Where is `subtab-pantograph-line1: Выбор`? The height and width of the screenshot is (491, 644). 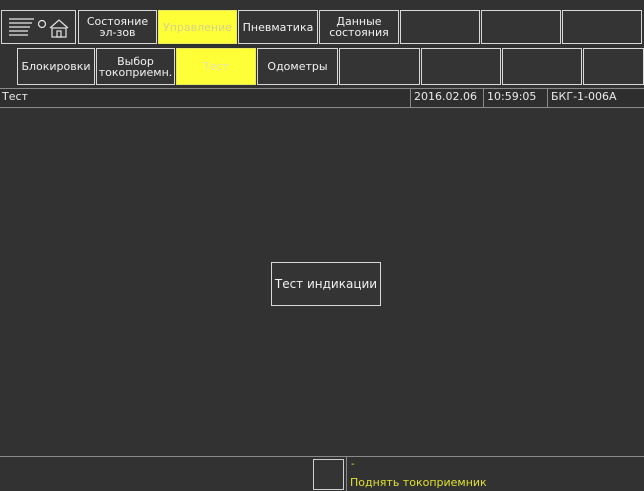
subtab-pantograph-line1: Выбор is located at coordinates (135, 61).